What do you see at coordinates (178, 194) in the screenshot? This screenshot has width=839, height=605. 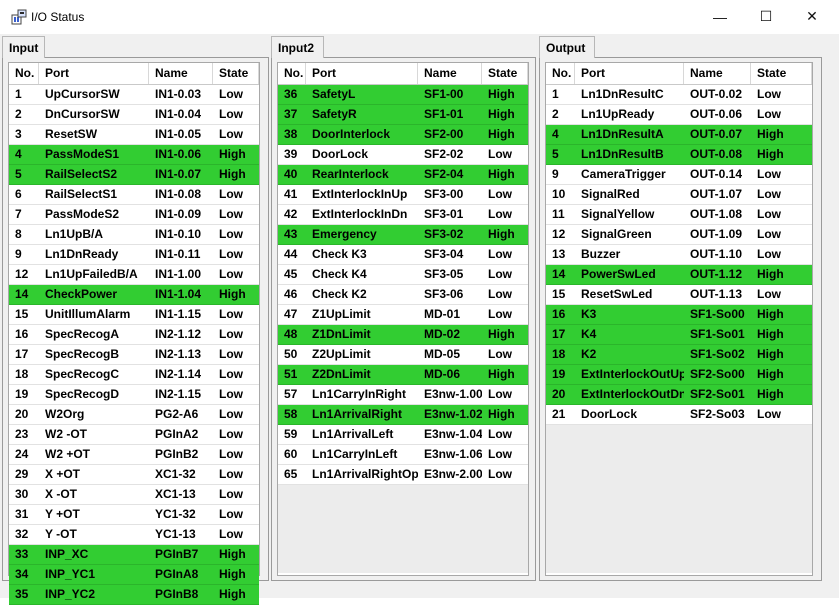 I see `cell-name: IN1-0.08` at bounding box center [178, 194].